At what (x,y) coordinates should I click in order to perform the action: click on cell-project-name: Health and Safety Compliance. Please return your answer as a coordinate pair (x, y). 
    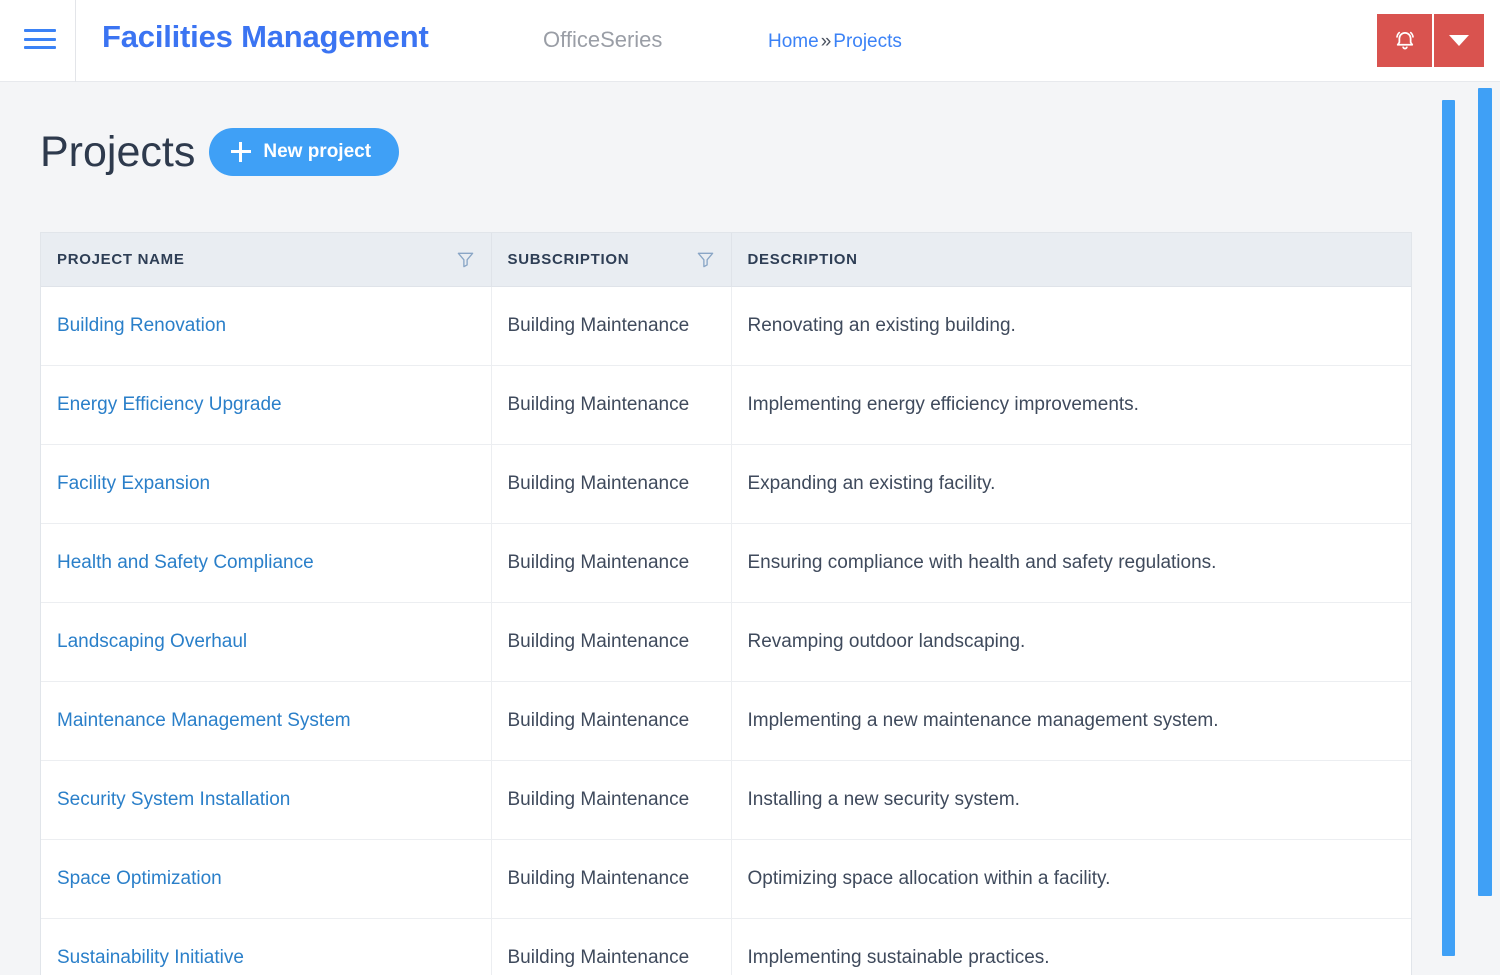
    Looking at the image, I should click on (266, 563).